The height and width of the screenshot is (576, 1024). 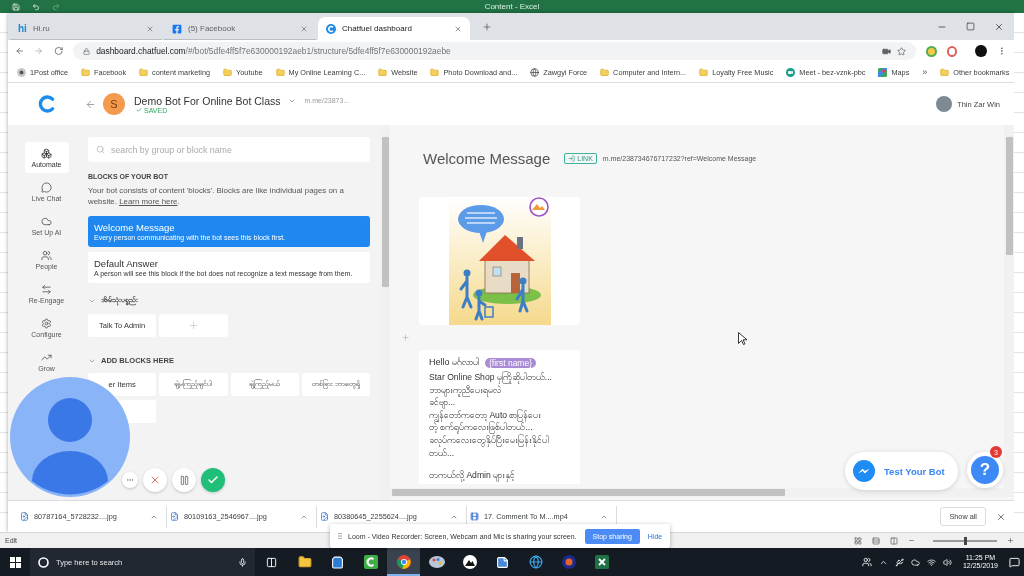 What do you see at coordinates (876, 540) in the screenshot?
I see `page-layout-icon` at bounding box center [876, 540].